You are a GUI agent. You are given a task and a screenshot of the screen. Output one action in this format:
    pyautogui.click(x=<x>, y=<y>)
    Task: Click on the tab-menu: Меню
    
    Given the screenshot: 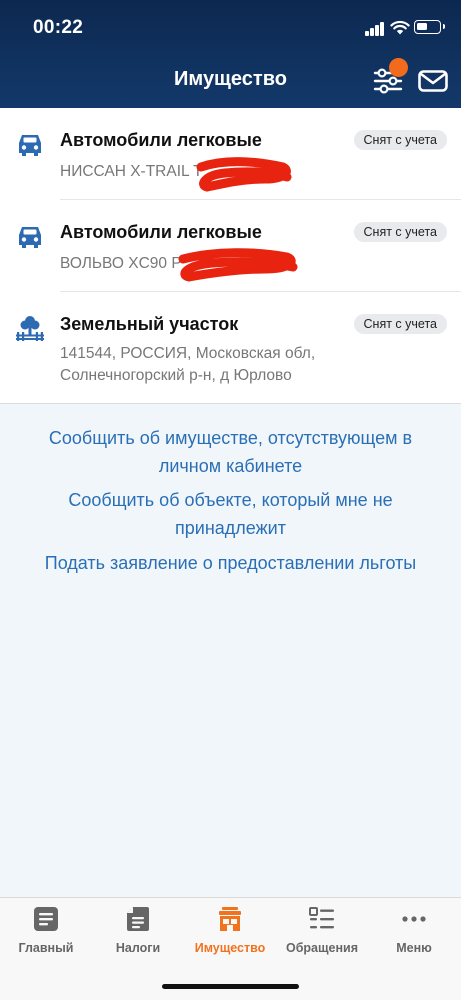 What is the action you would take?
    pyautogui.click(x=414, y=933)
    